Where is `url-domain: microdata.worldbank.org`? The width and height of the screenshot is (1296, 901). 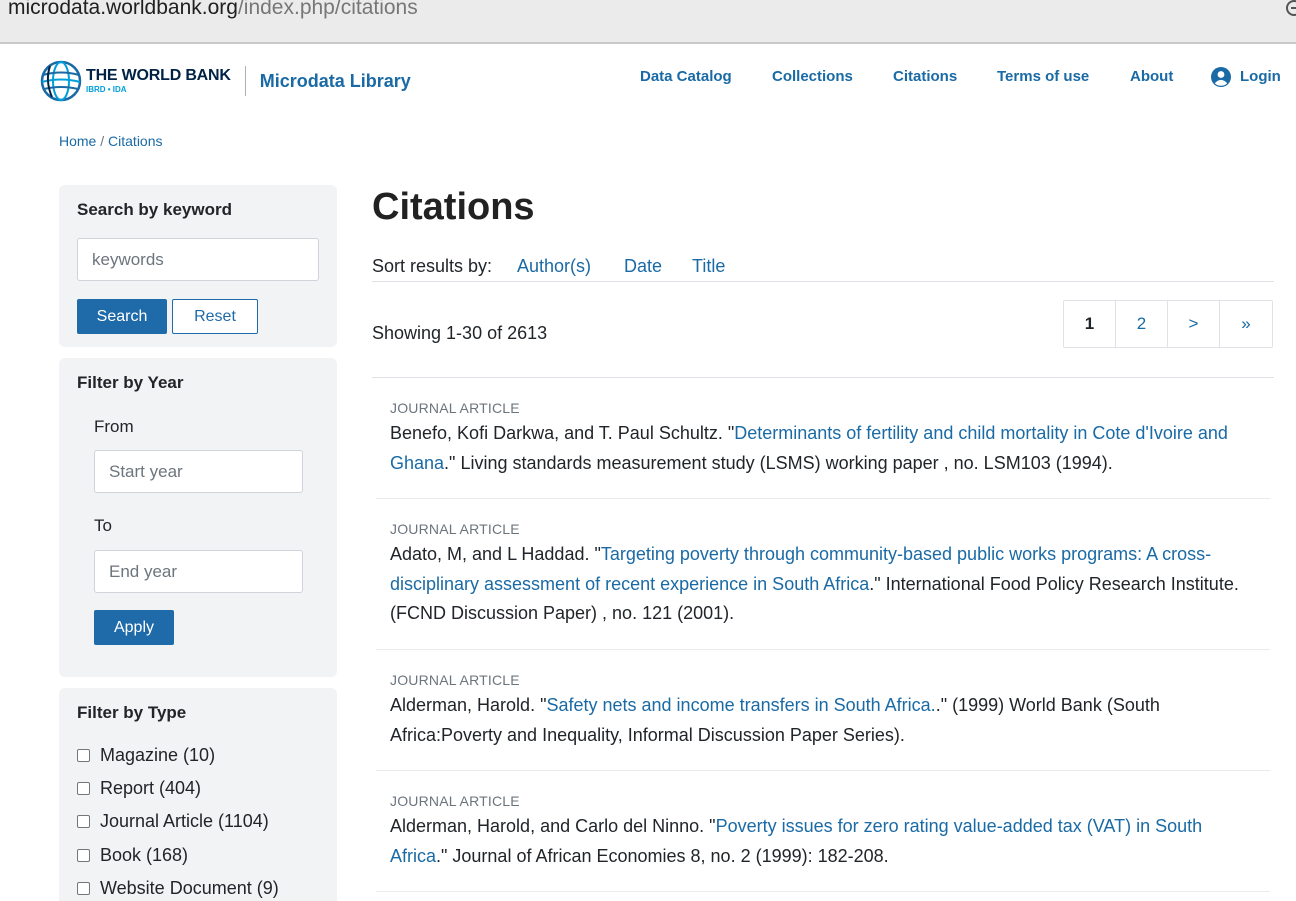
url-domain: microdata.worldbank.org is located at coordinates (123, 9).